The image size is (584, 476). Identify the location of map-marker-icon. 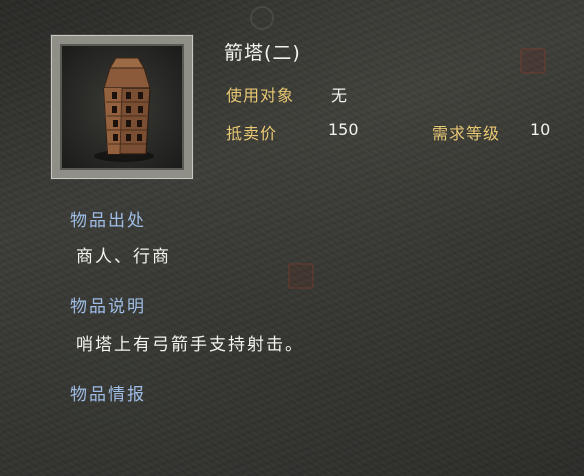
(262, 18).